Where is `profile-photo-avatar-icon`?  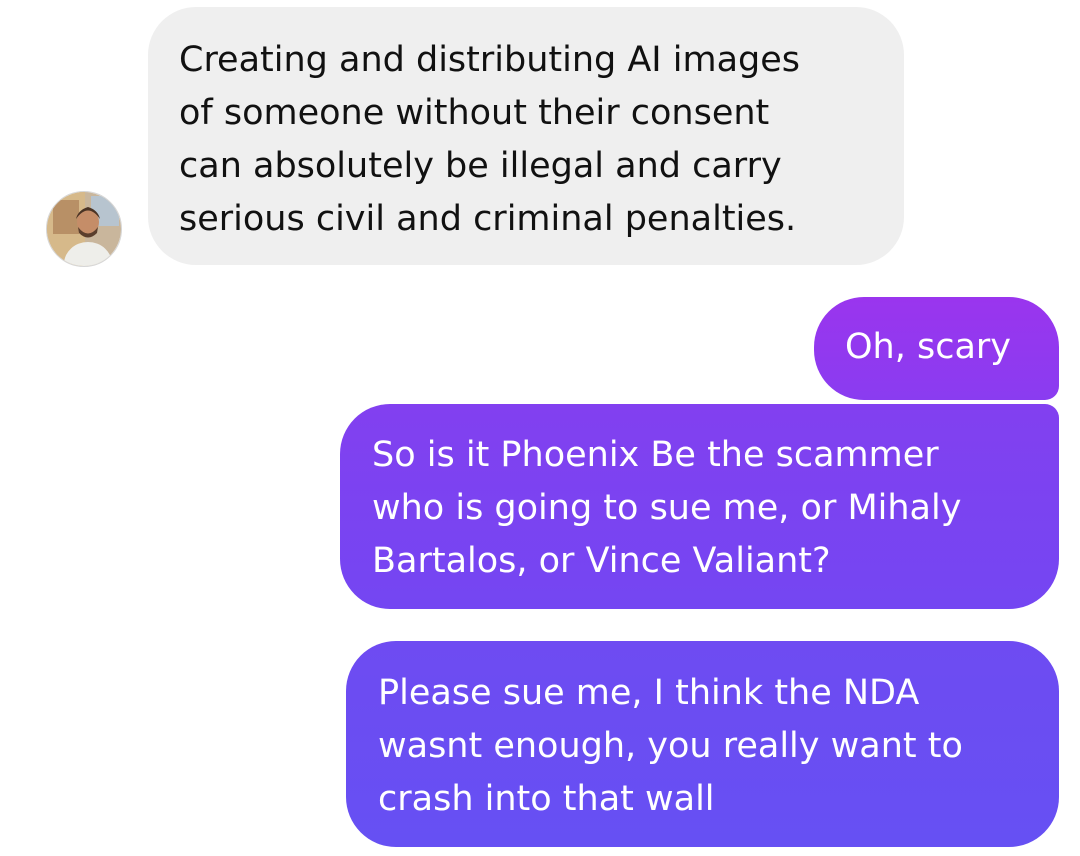
profile-photo-avatar-icon is located at coordinates (84, 229).